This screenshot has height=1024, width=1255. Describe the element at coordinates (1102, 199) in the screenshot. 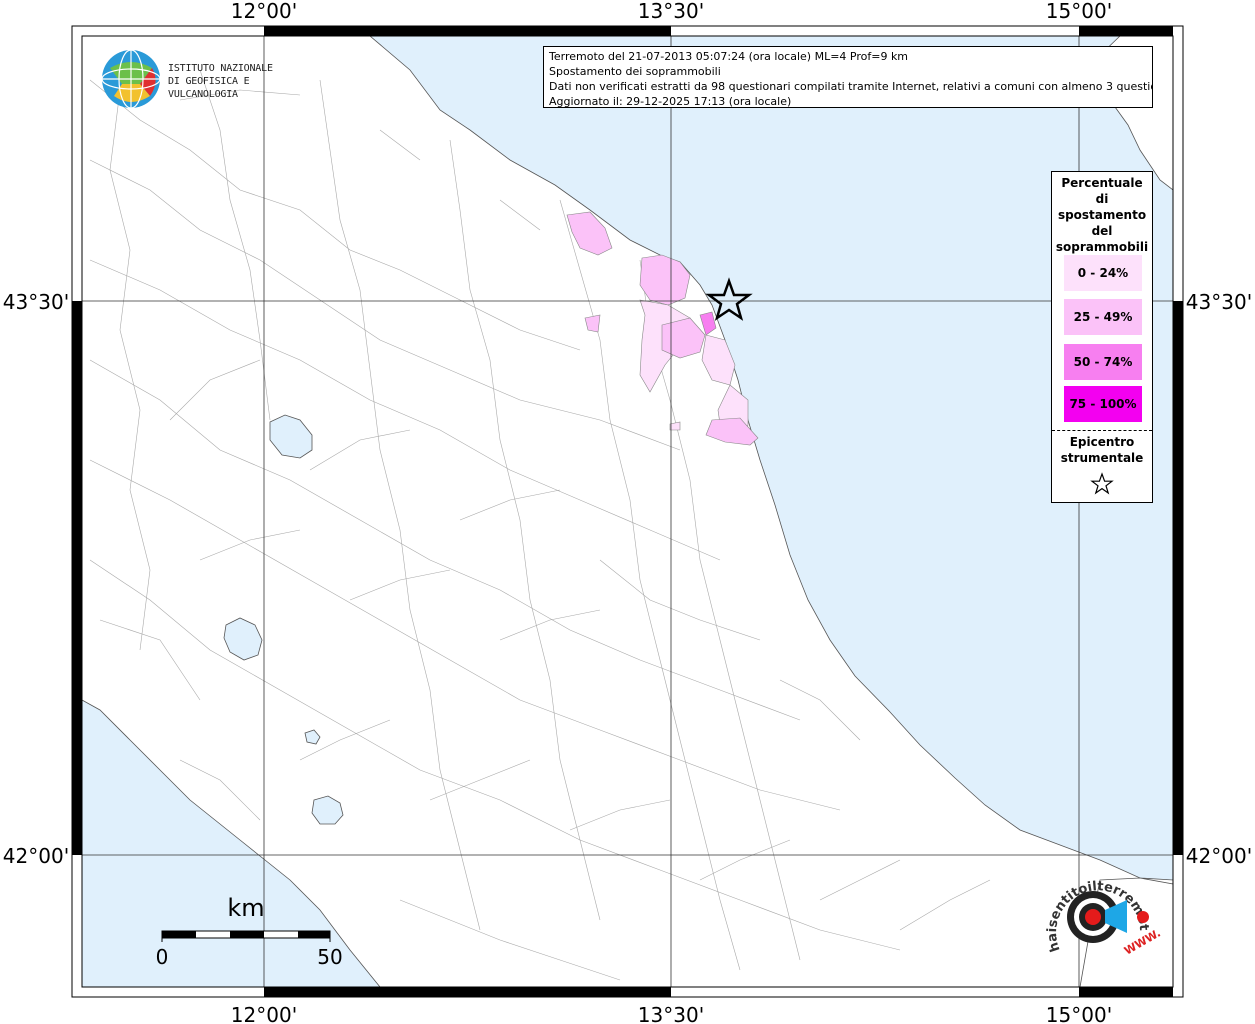

I see `legend-title-line: di` at that location.